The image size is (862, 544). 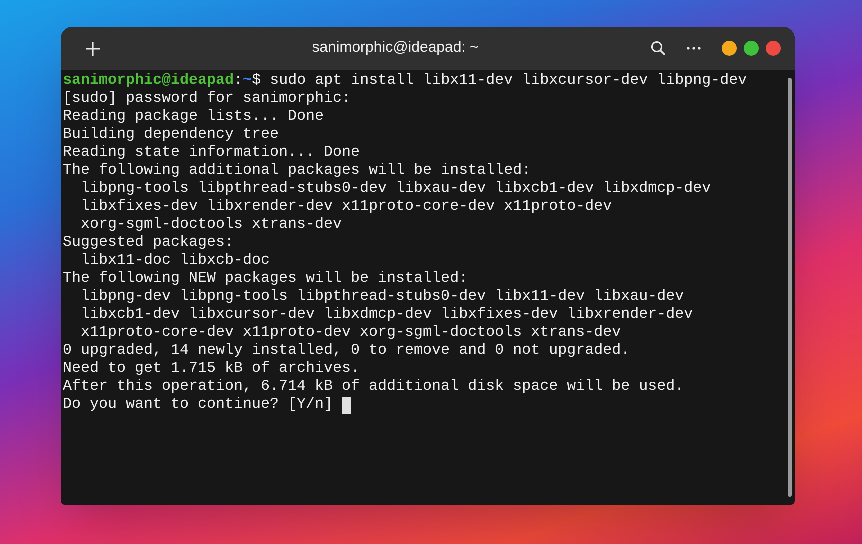 I want to click on prompt-path: ~, so click(x=247, y=80).